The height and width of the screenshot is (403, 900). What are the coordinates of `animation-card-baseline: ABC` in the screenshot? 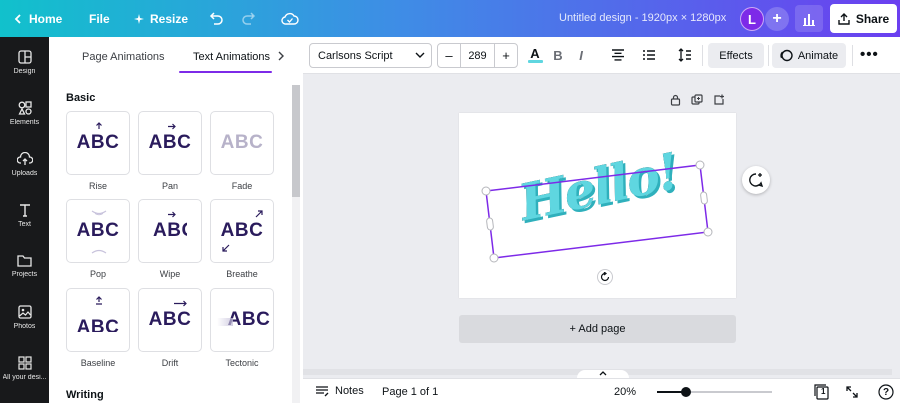 It's located at (98, 320).